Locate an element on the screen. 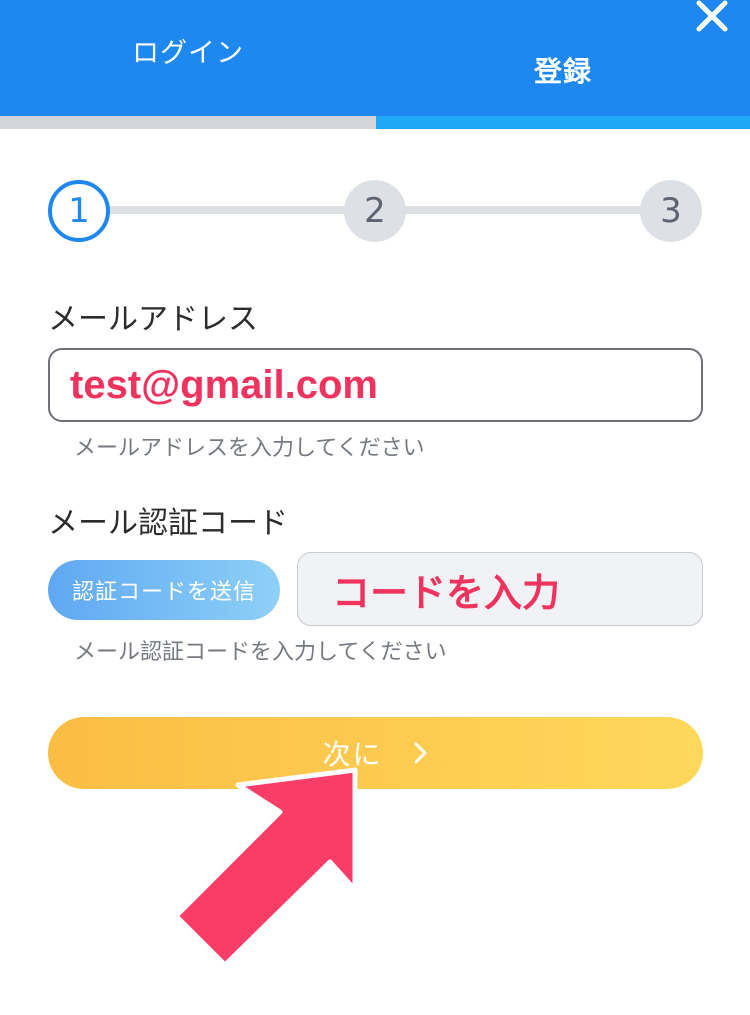 This screenshot has width=750, height=1015. email-field: test@gmail.com is located at coordinates (375, 385).